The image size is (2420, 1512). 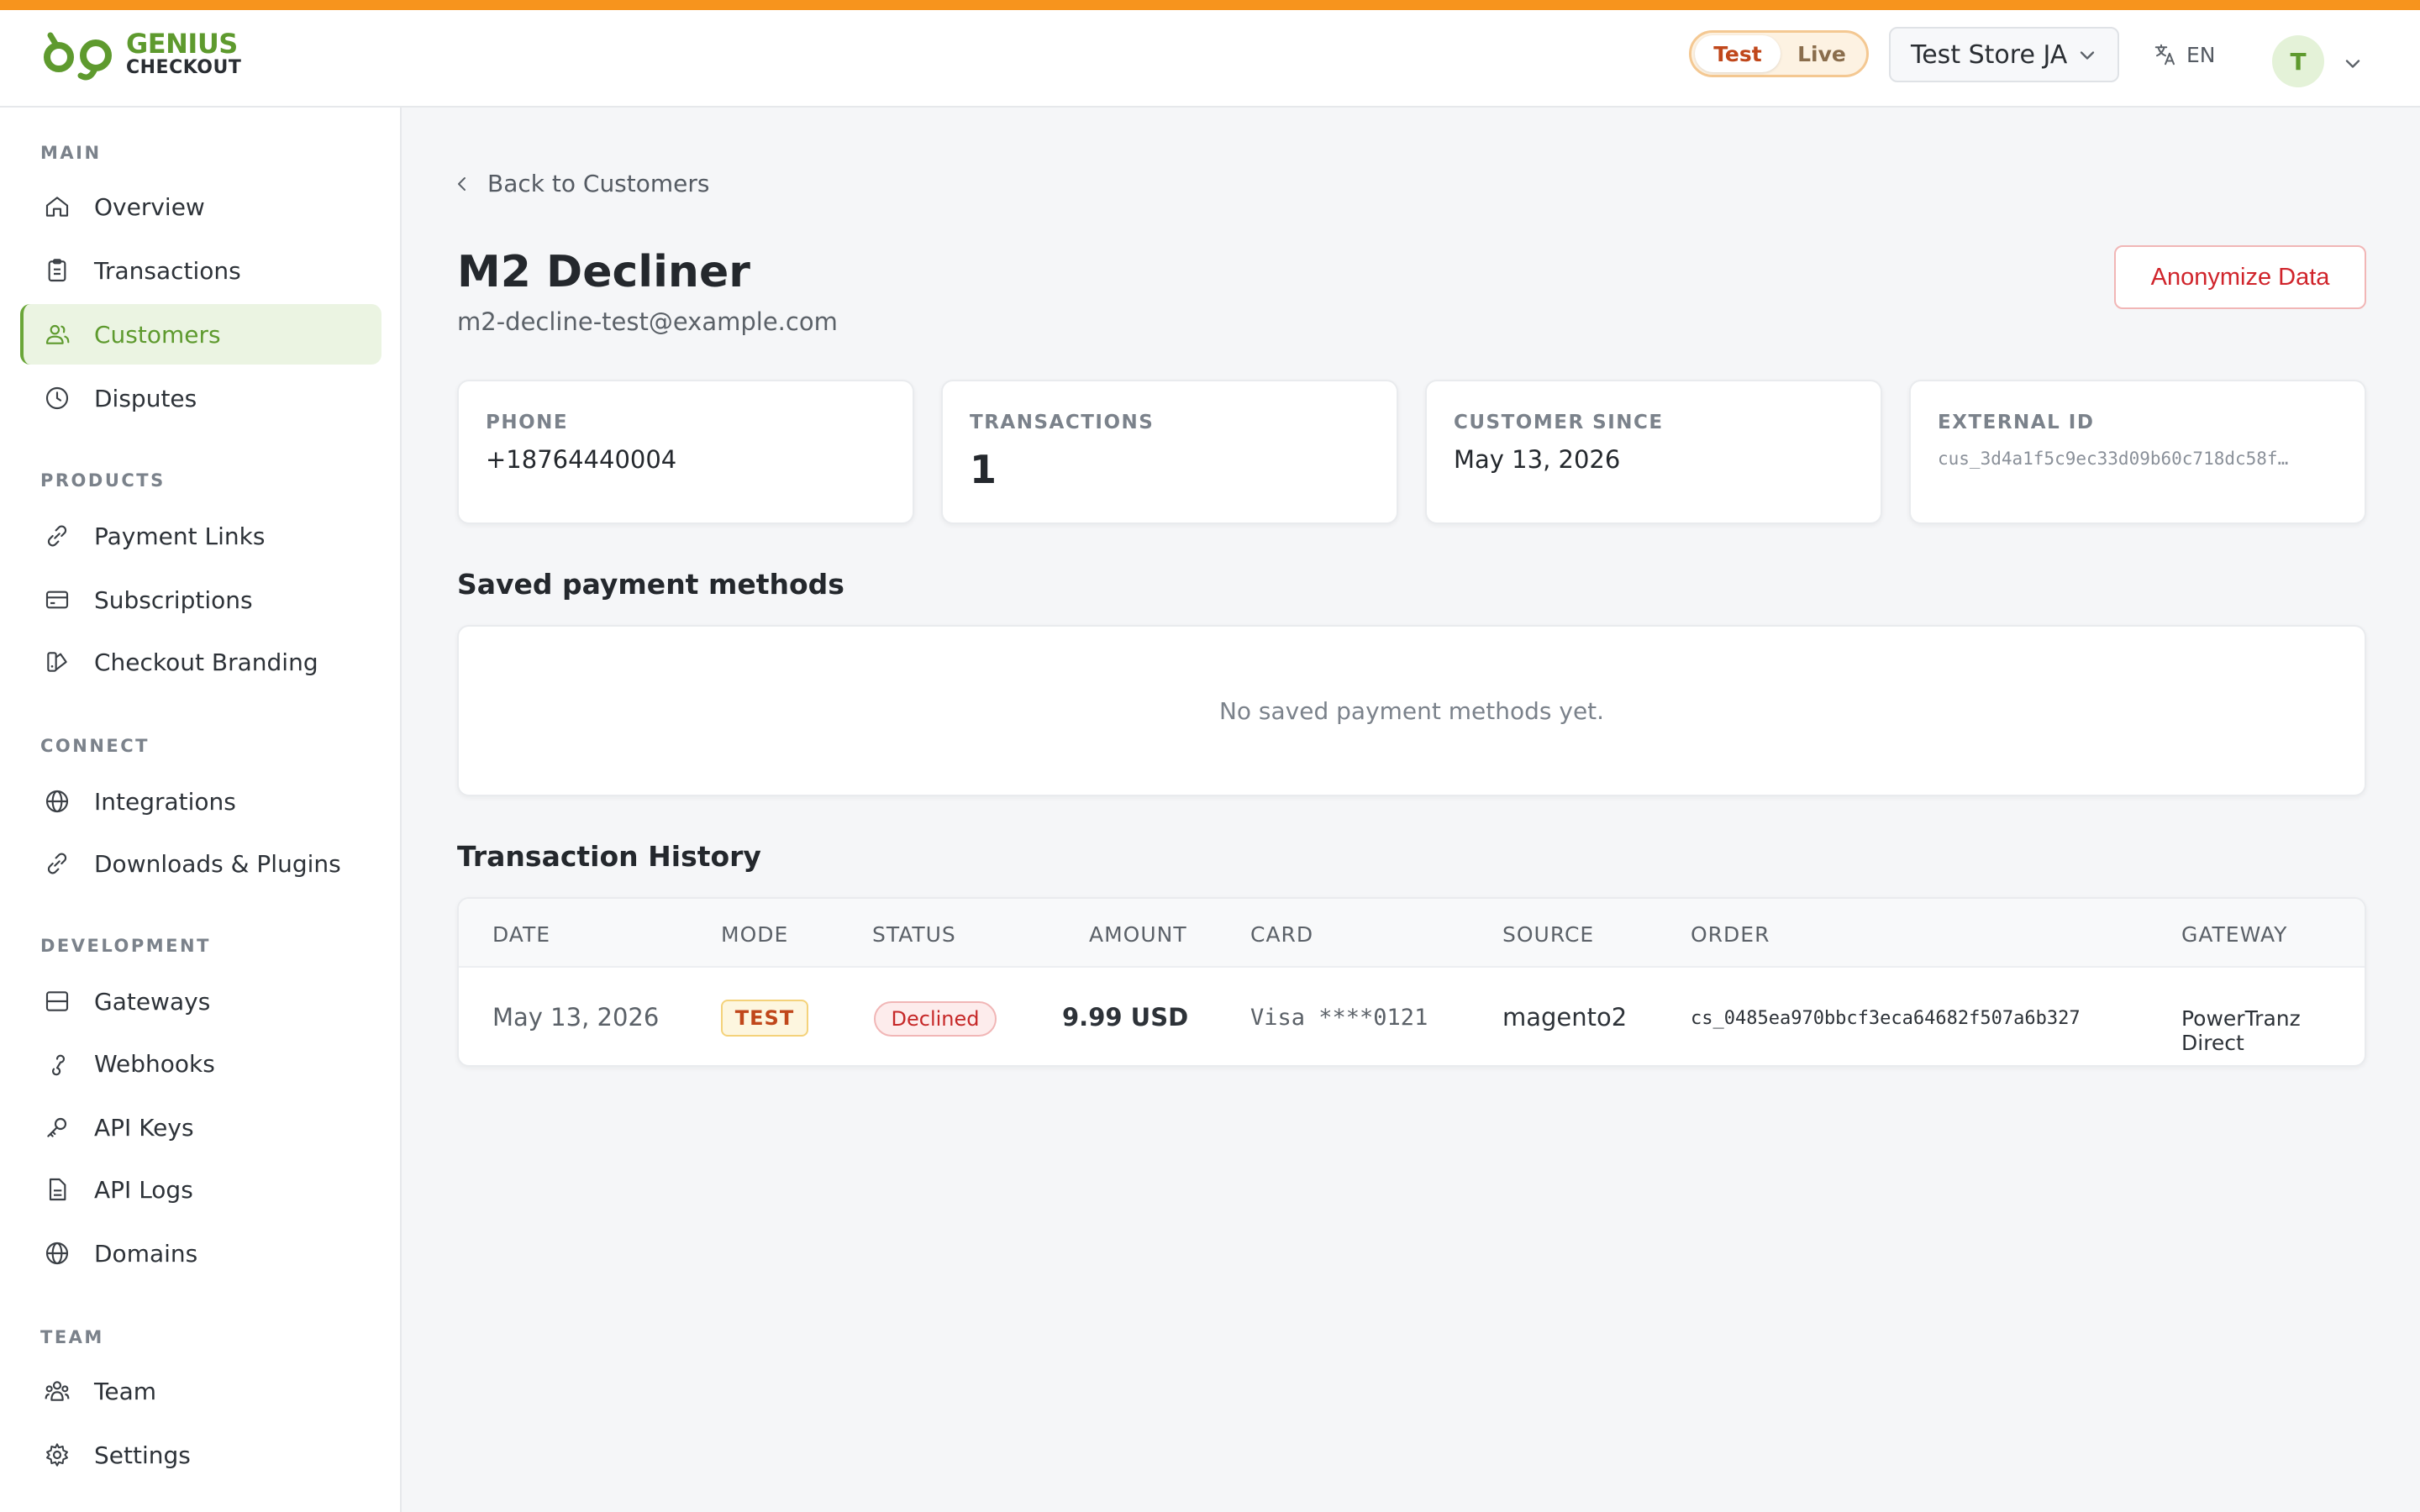 I want to click on clock-icon, so click(x=57, y=398).